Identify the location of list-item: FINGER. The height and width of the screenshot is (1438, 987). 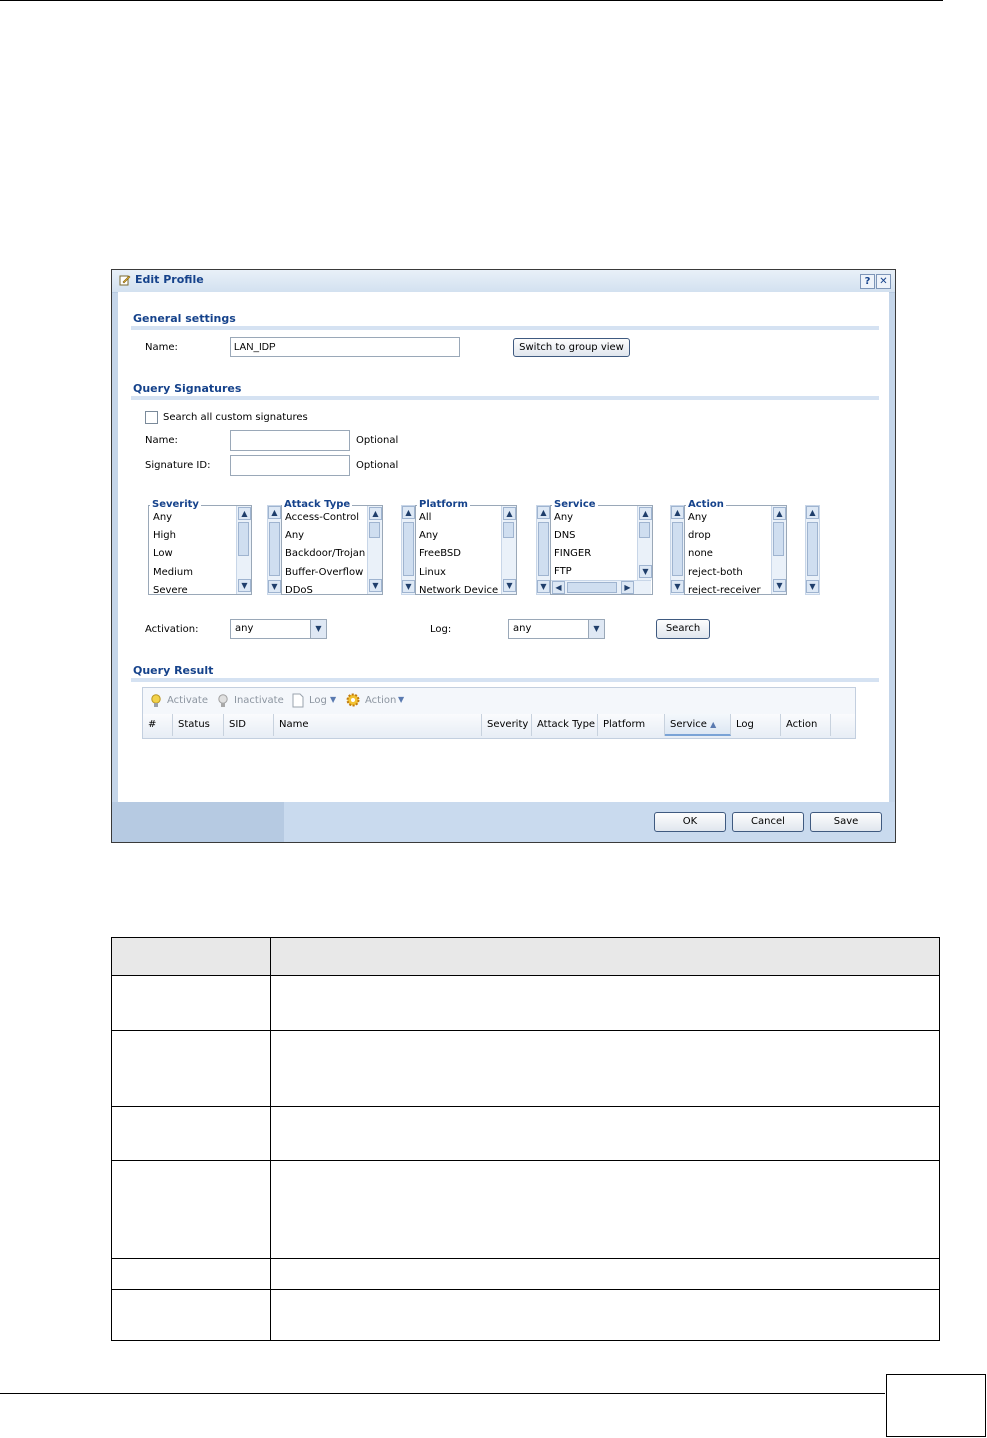
(572, 554).